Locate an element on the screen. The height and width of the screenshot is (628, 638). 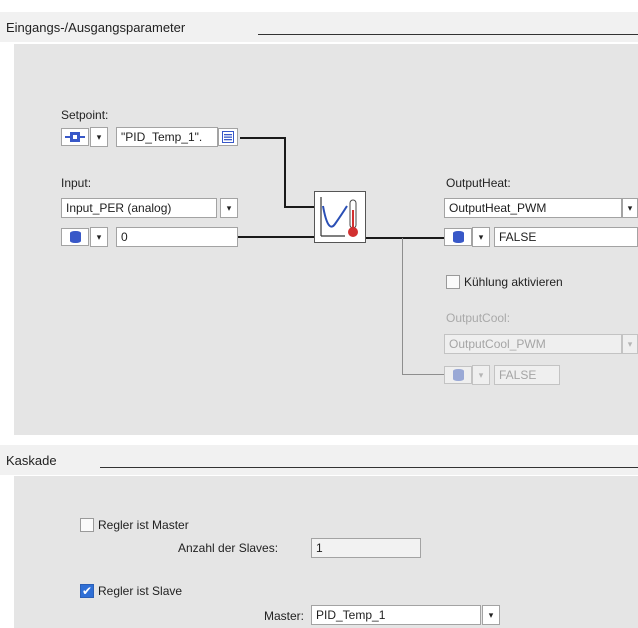
output-cool-select-dropdown: ▾ is located at coordinates (630, 344).